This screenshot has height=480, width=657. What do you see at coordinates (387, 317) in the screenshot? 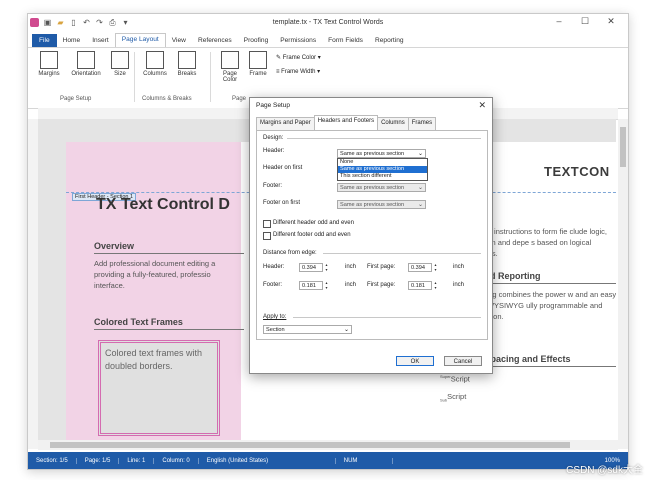
I see `section-rule` at bounding box center [387, 317].